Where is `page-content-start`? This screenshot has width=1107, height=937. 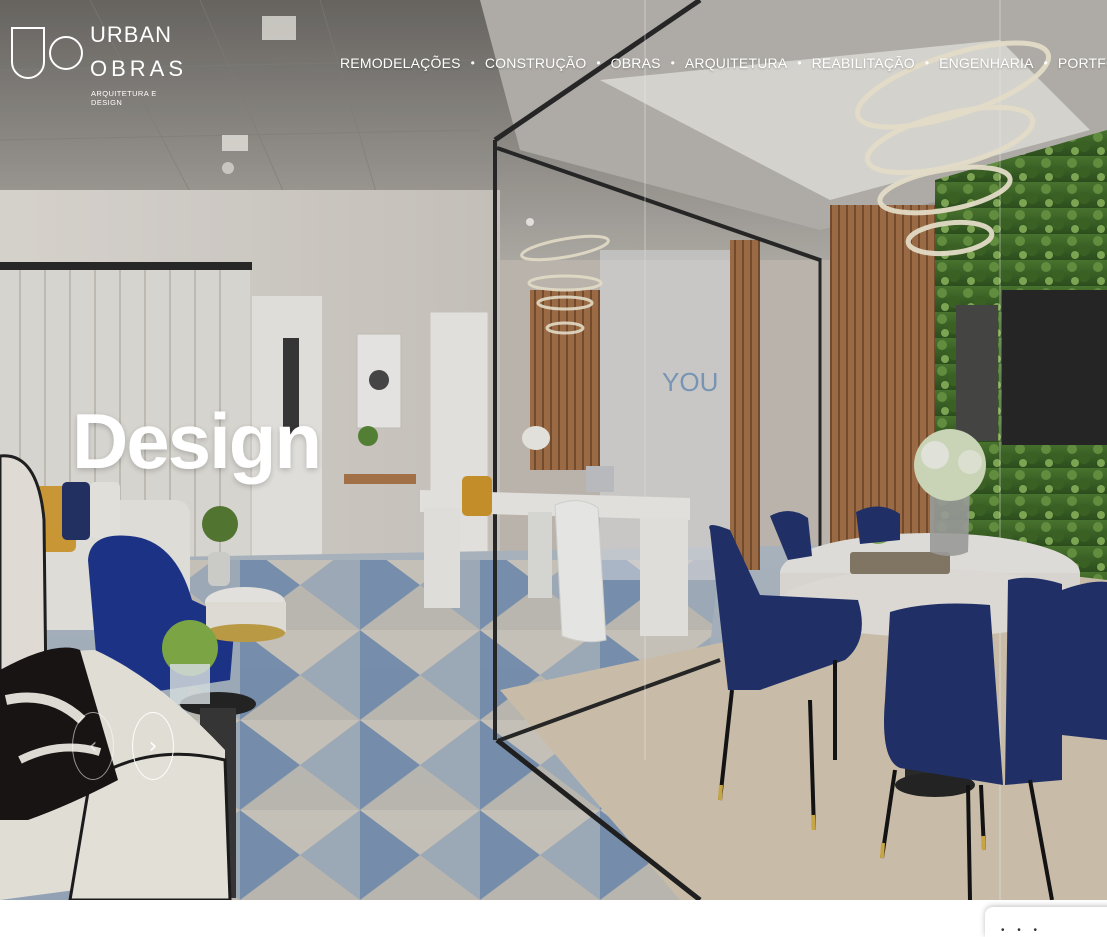 page-content-start is located at coordinates (553, 914).